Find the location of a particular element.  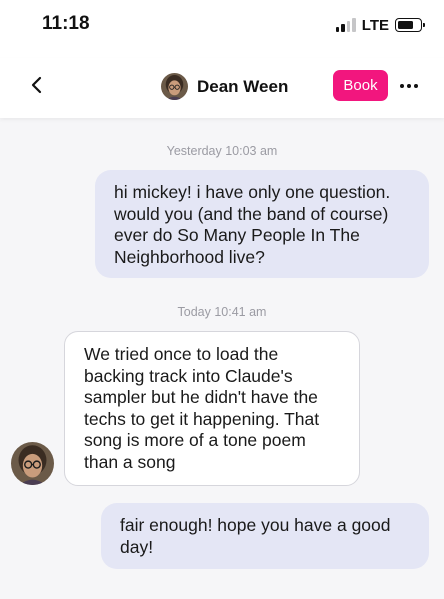

message-timestamp: Today 10:41 am is located at coordinates (222, 312).